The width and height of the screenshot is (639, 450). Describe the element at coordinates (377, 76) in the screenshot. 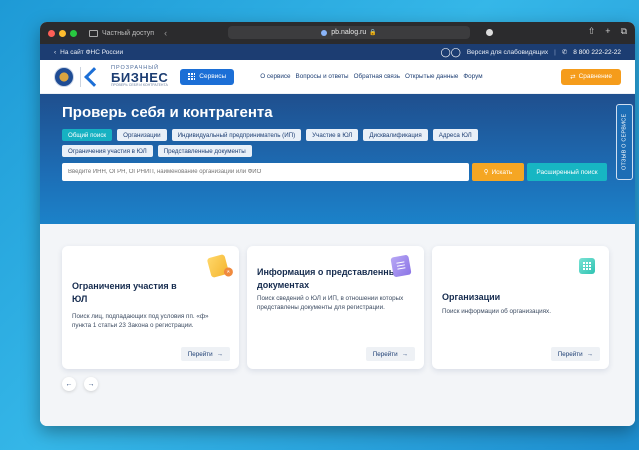

I see `nav-item-feedback: Обратная связь` at that location.